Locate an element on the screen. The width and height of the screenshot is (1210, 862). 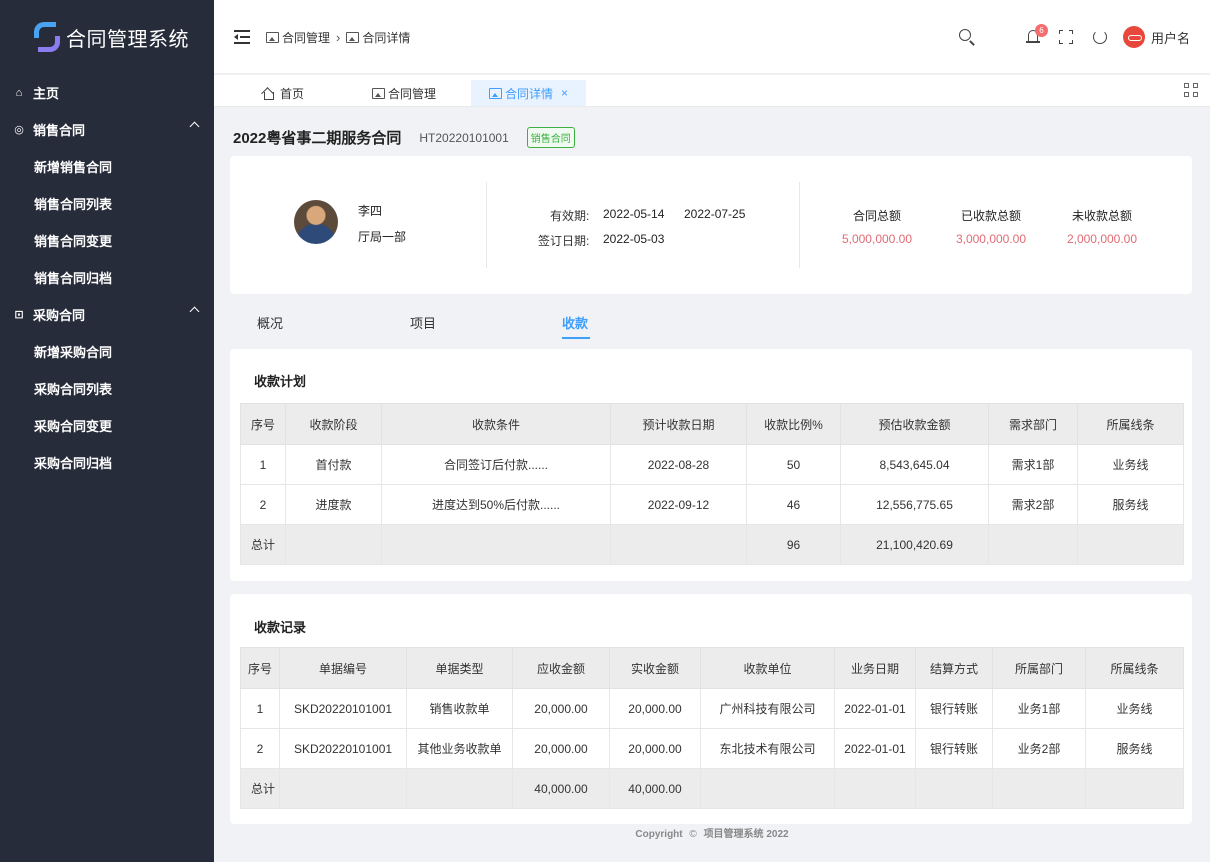
breadcrumb-item: 合同管理 is located at coordinates (306, 37).